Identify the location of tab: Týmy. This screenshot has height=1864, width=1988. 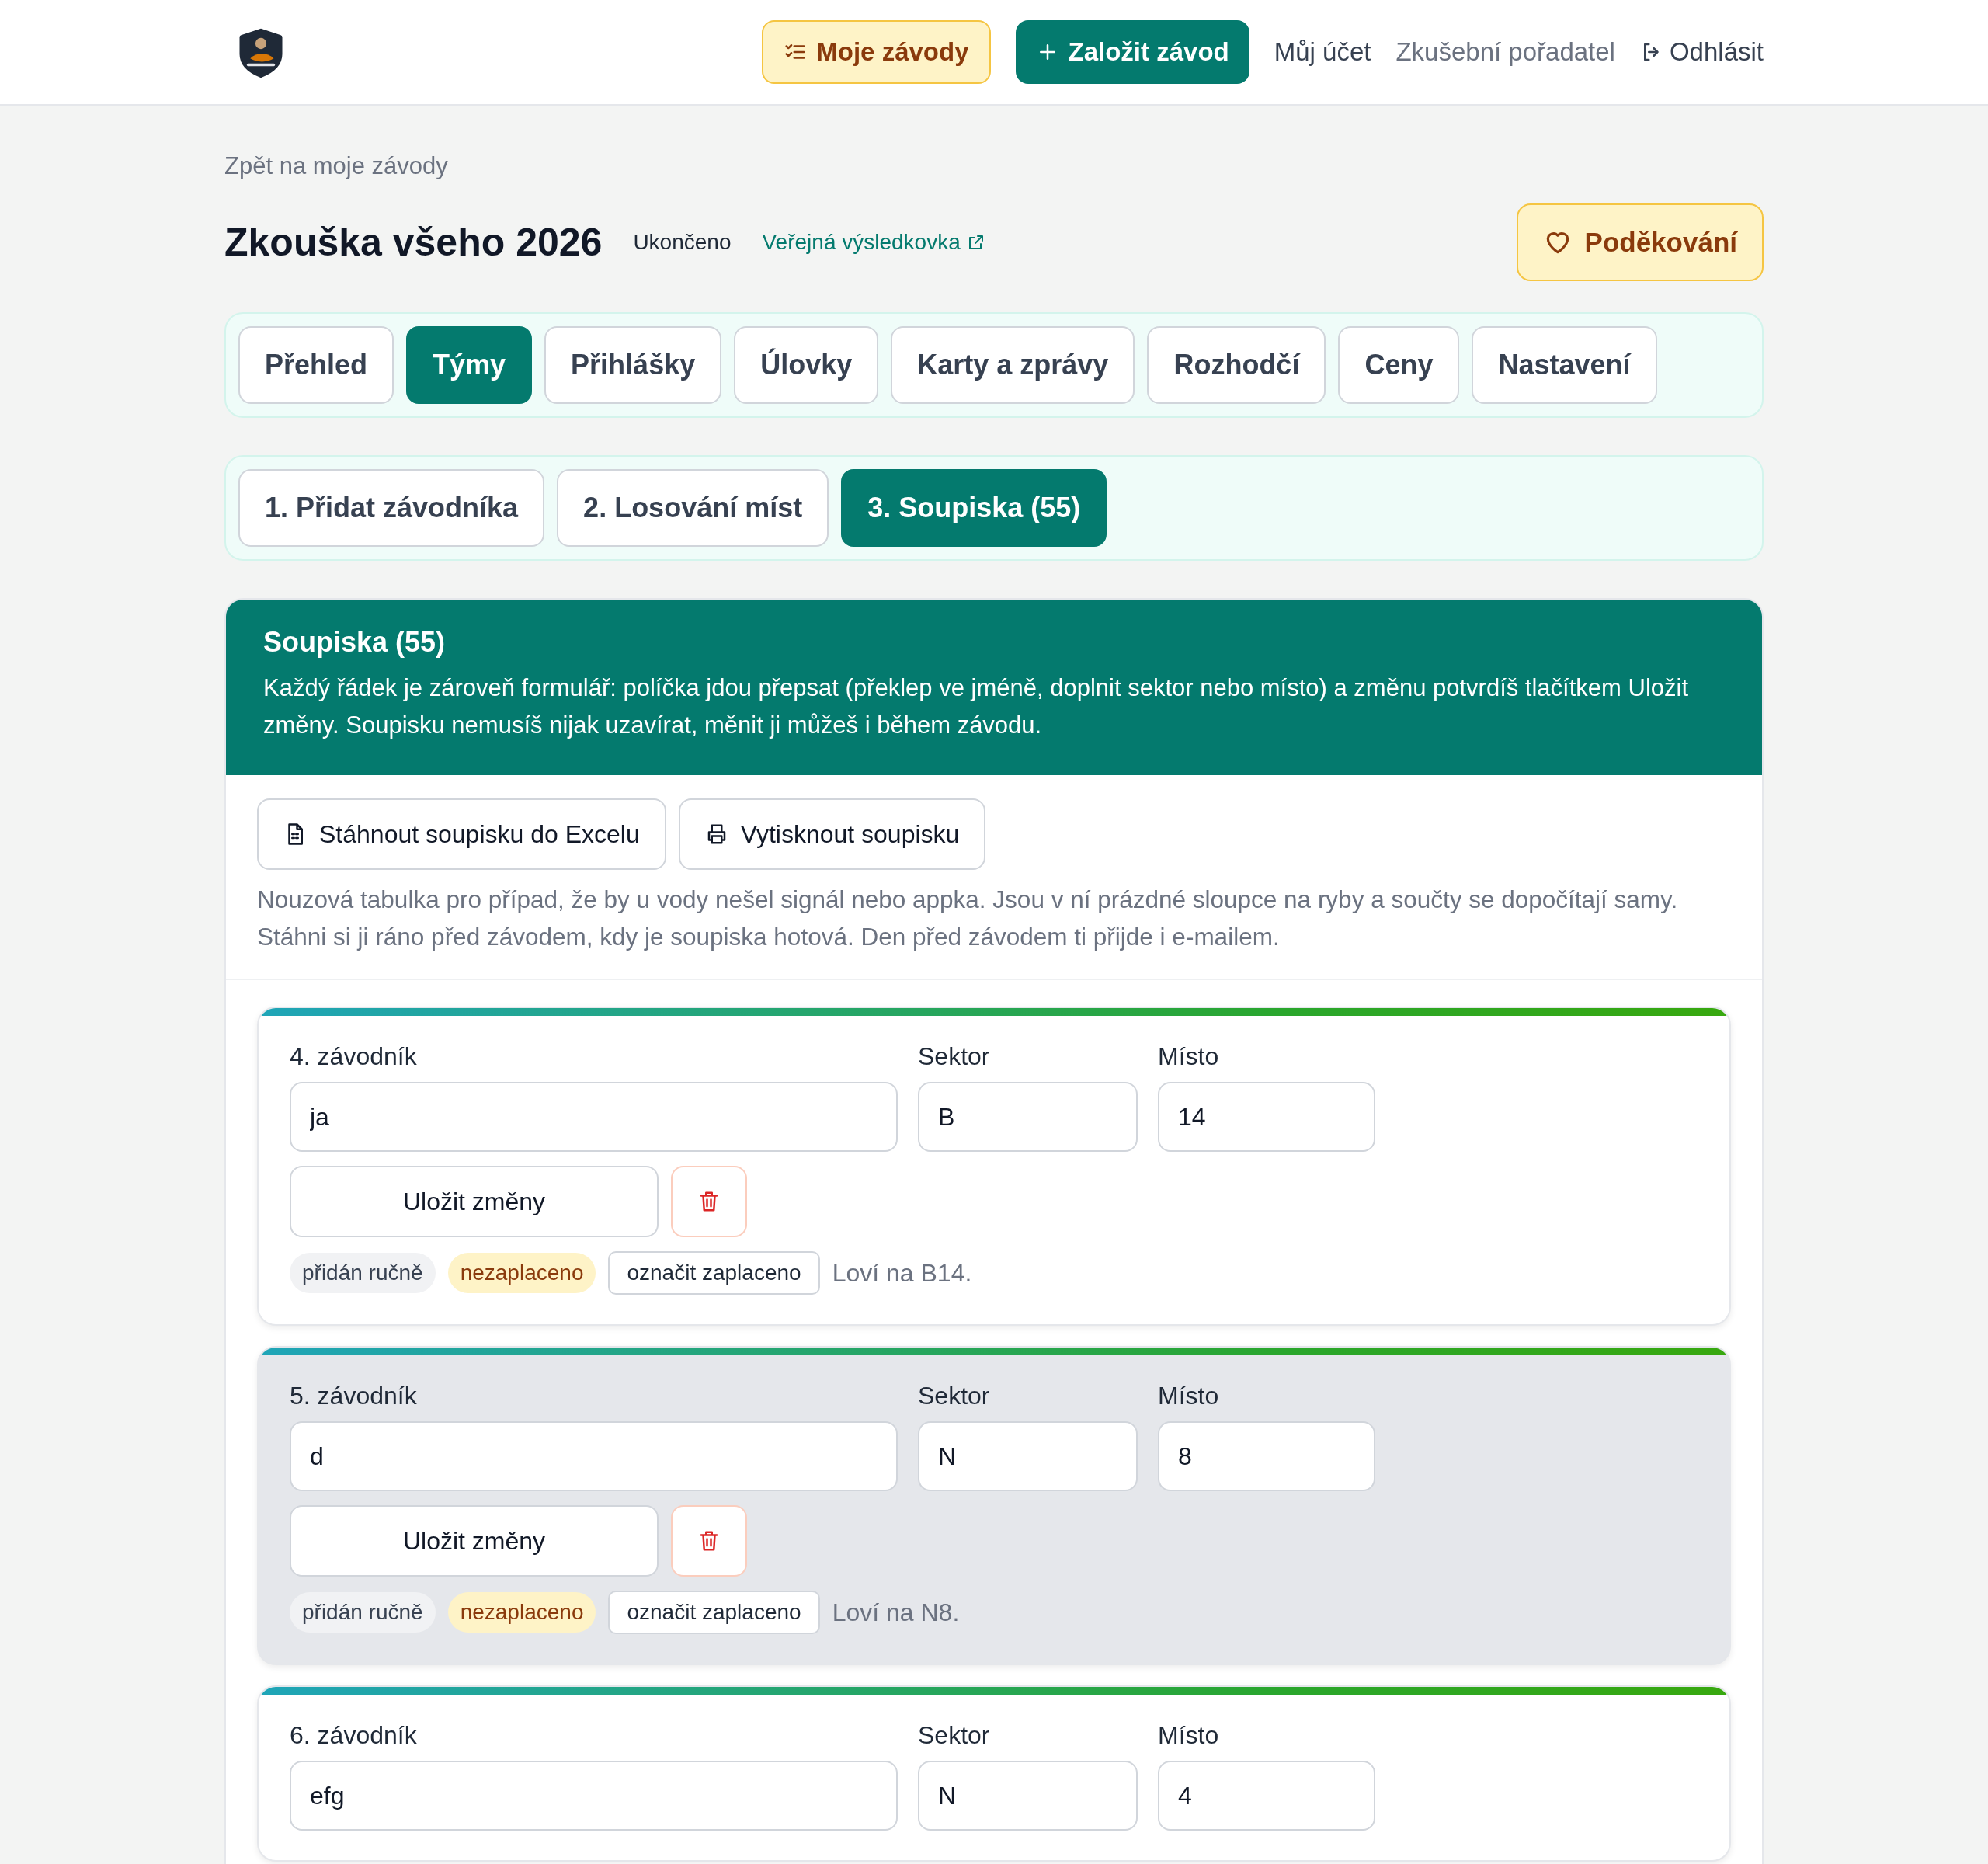
(470, 365).